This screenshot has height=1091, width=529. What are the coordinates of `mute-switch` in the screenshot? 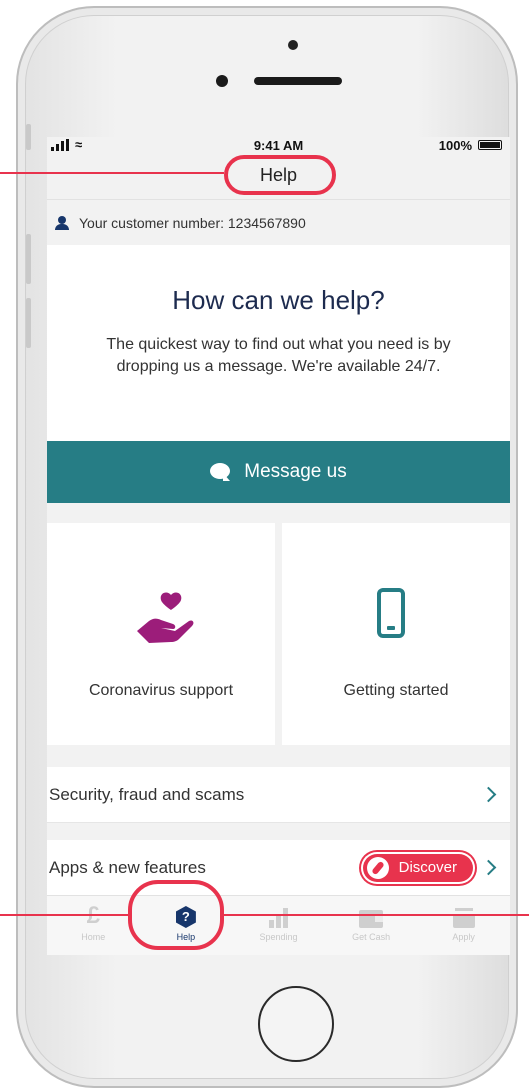 It's located at (28, 137).